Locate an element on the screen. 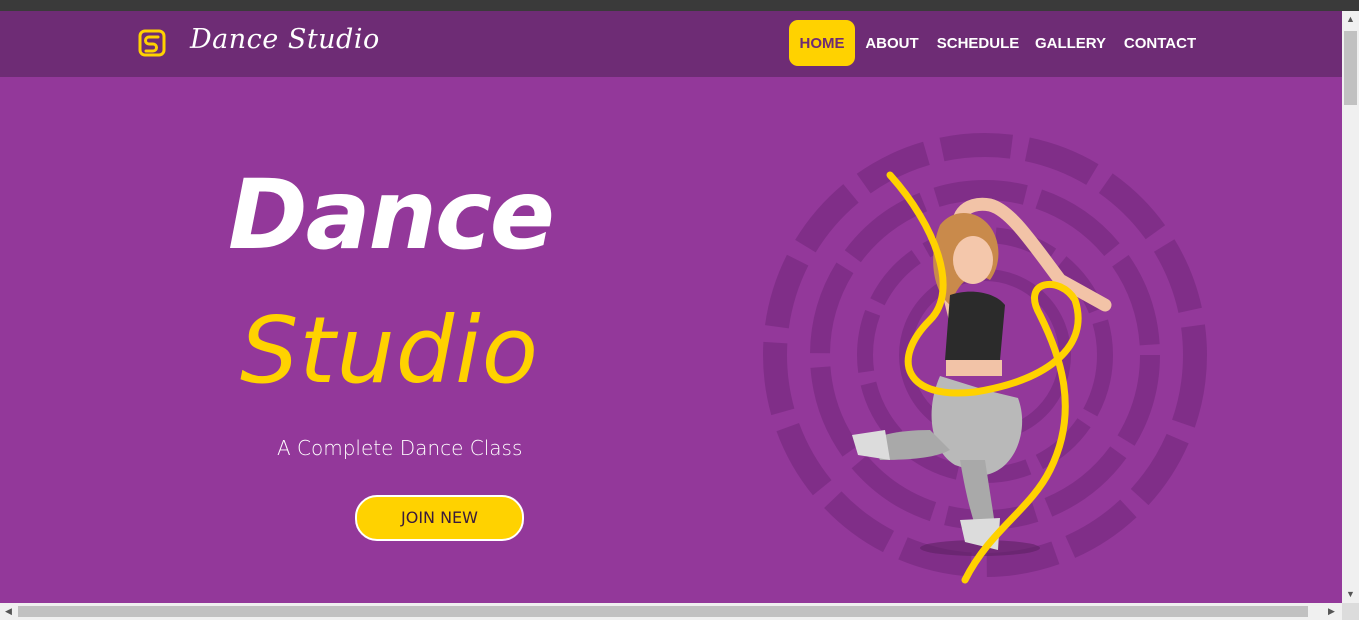 This screenshot has height=620, width=1359. nav-about: ABOUT is located at coordinates (892, 43).